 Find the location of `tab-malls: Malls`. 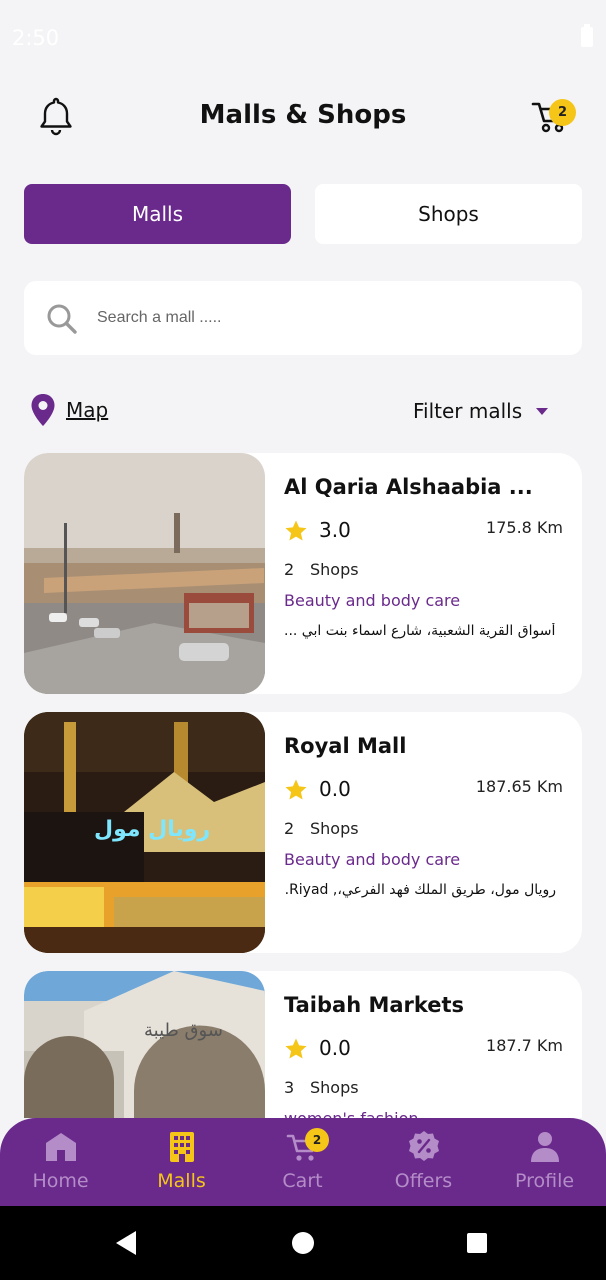

tab-malls: Malls is located at coordinates (157, 214).